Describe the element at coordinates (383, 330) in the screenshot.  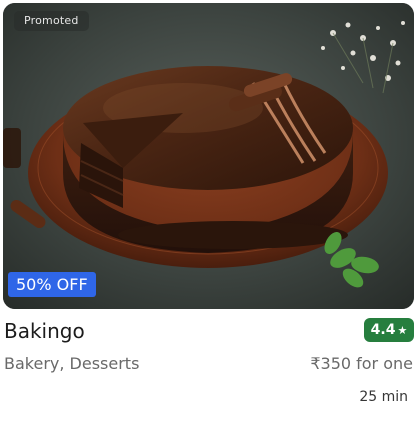
I see `rating-value: 4.4` at that location.